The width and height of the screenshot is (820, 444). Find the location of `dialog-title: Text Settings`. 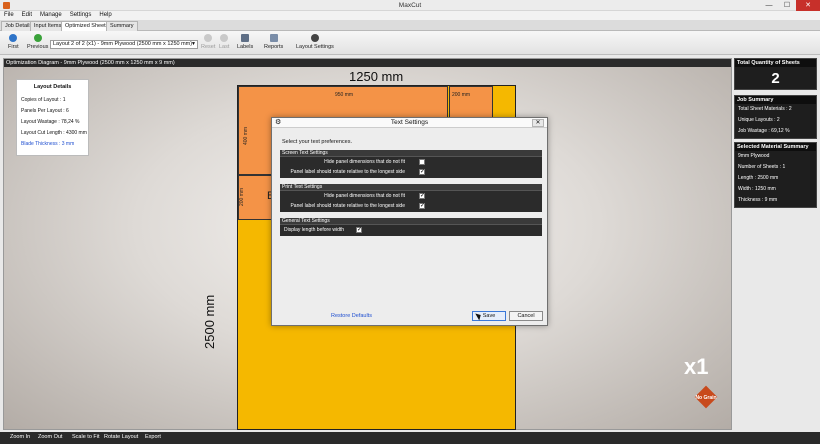

dialog-title: Text Settings is located at coordinates (409, 122).